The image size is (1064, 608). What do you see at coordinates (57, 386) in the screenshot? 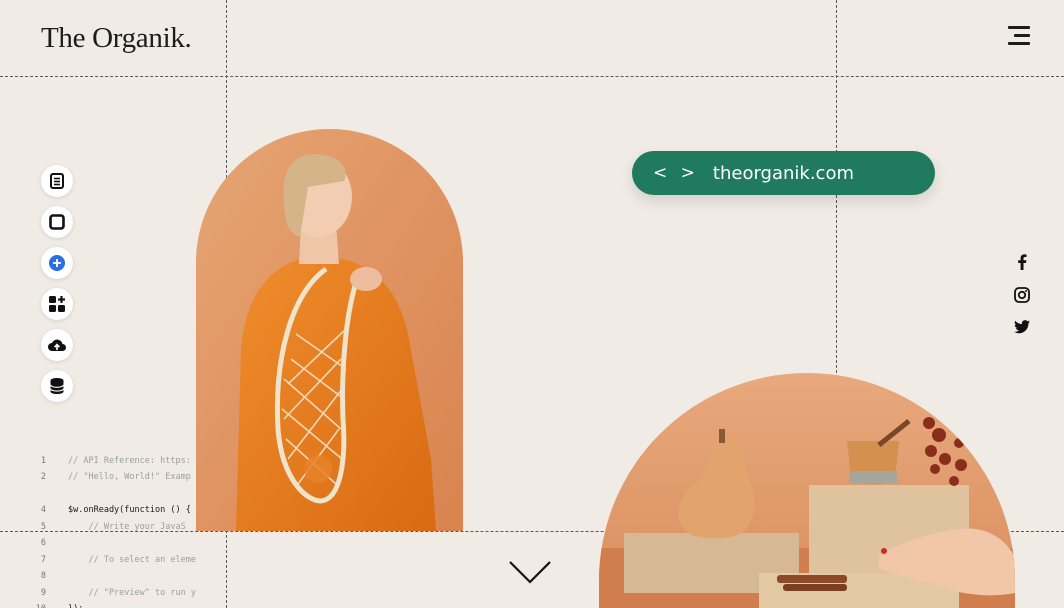
I see `database-icon` at bounding box center [57, 386].